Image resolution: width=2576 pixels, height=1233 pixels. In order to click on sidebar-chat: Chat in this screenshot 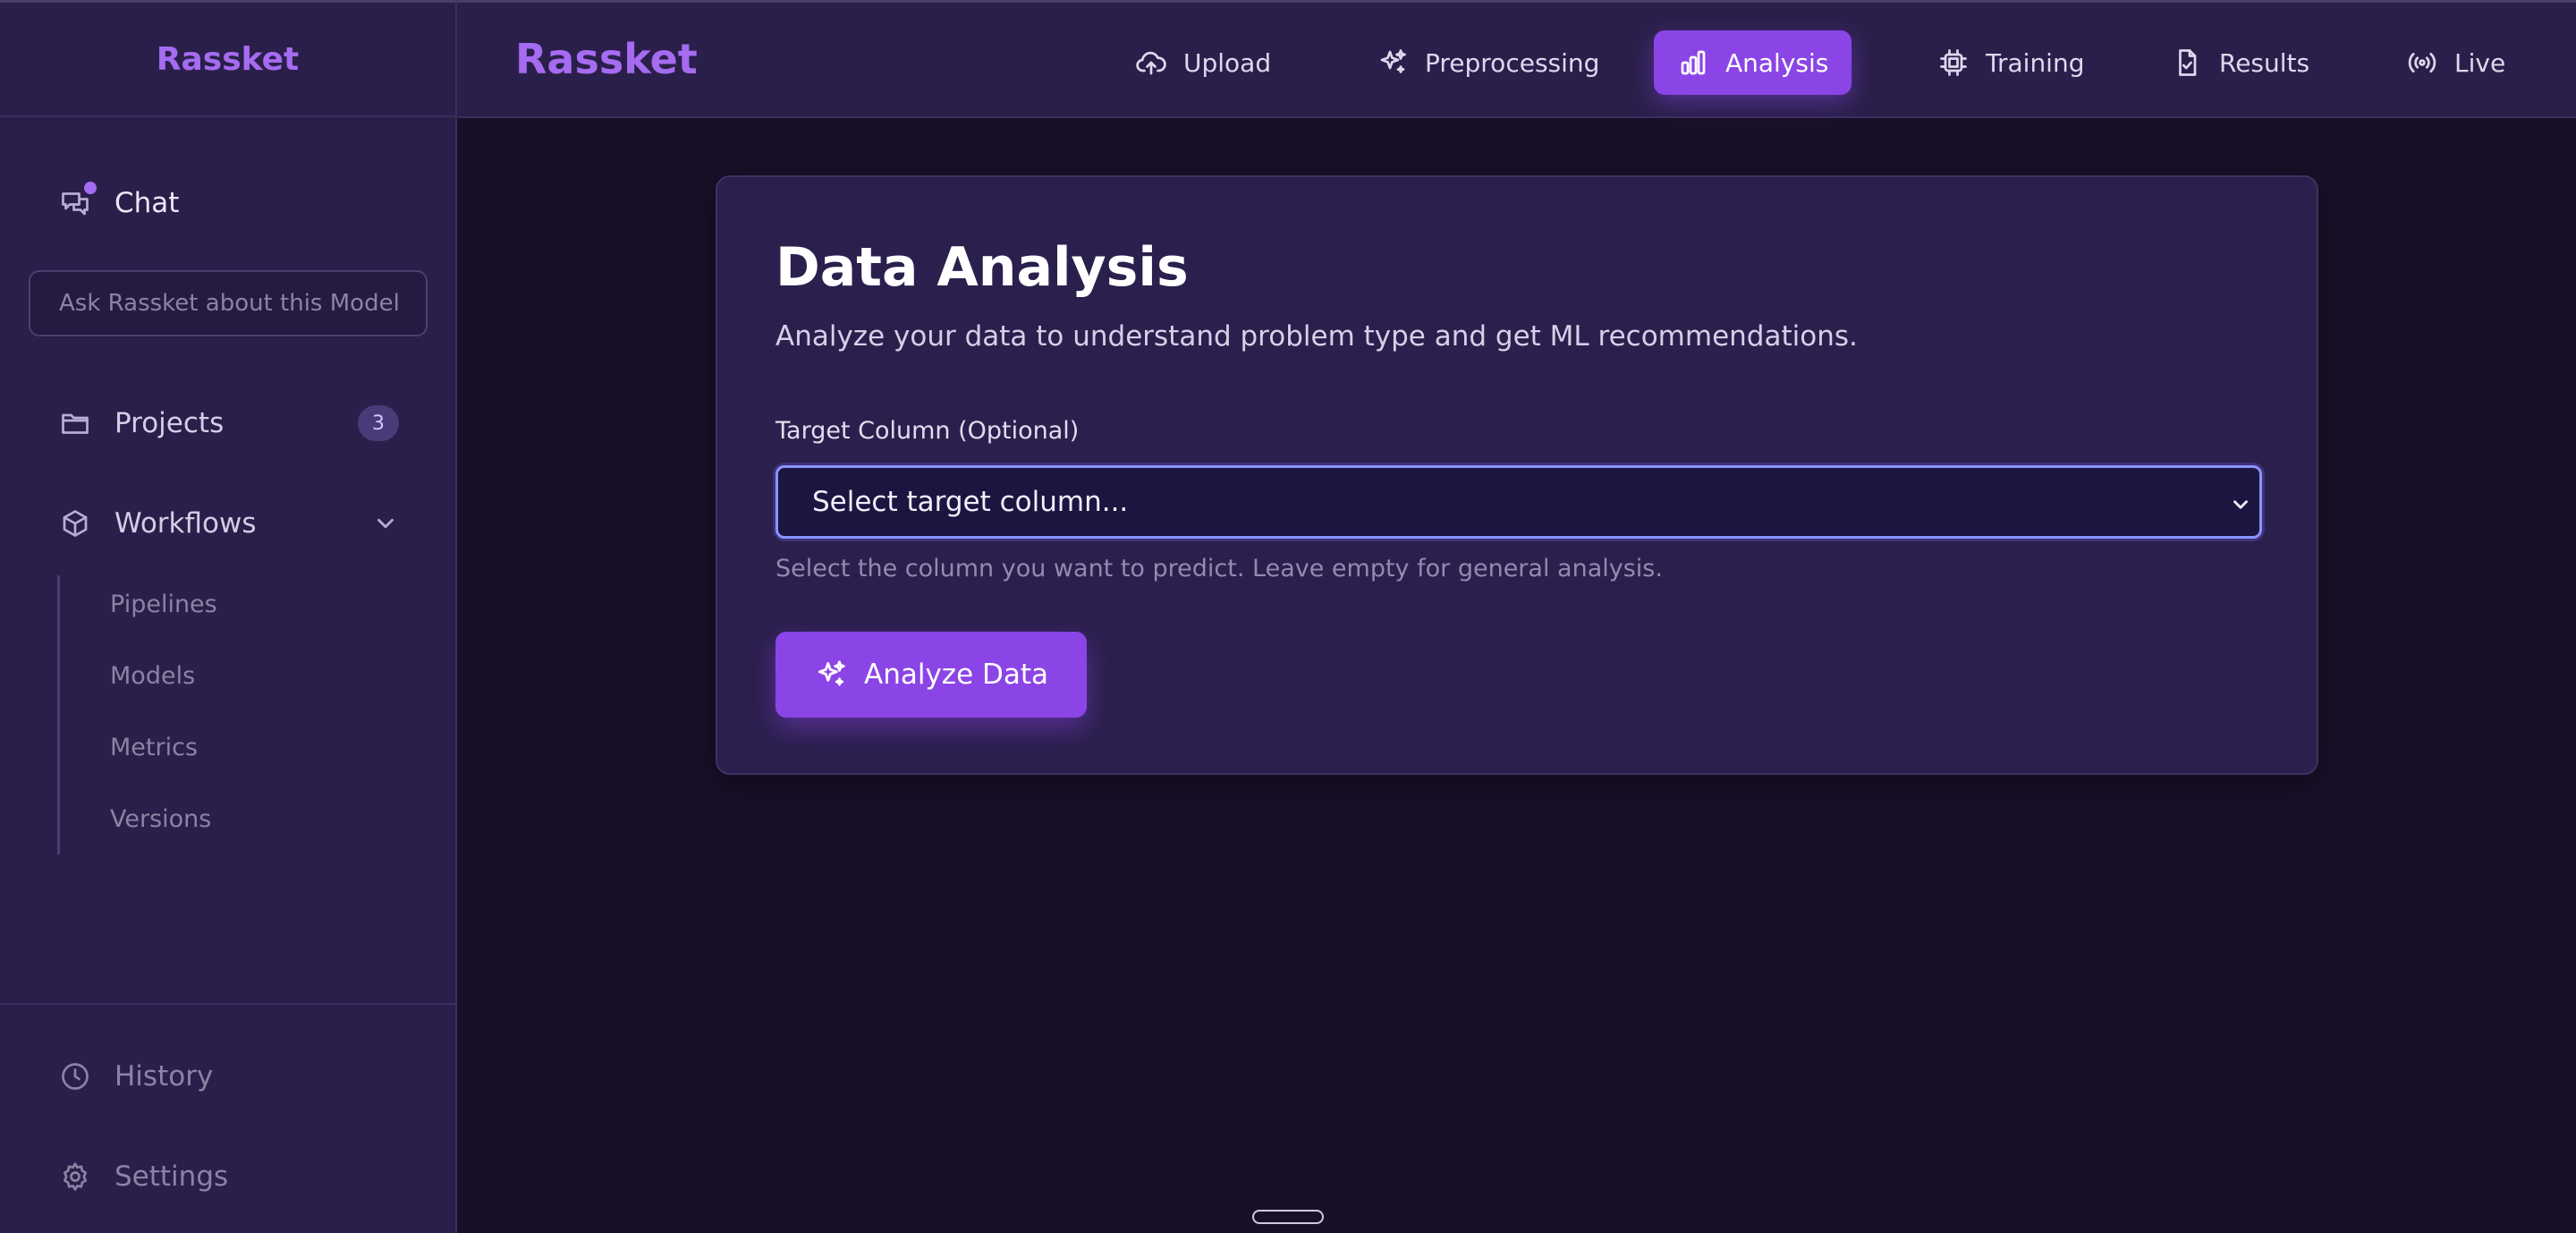, I will do `click(118, 201)`.